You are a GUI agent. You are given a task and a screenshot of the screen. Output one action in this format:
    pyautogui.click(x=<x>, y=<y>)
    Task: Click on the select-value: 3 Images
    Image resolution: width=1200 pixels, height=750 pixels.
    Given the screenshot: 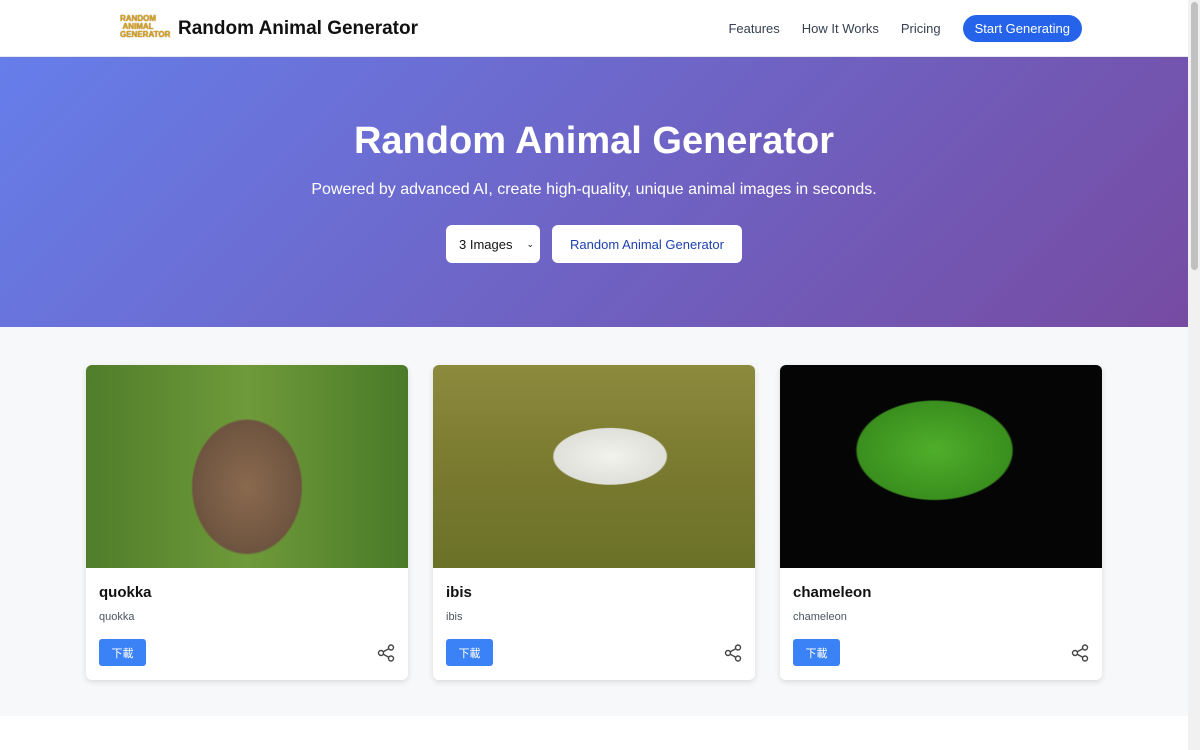 What is the action you would take?
    pyautogui.click(x=486, y=244)
    